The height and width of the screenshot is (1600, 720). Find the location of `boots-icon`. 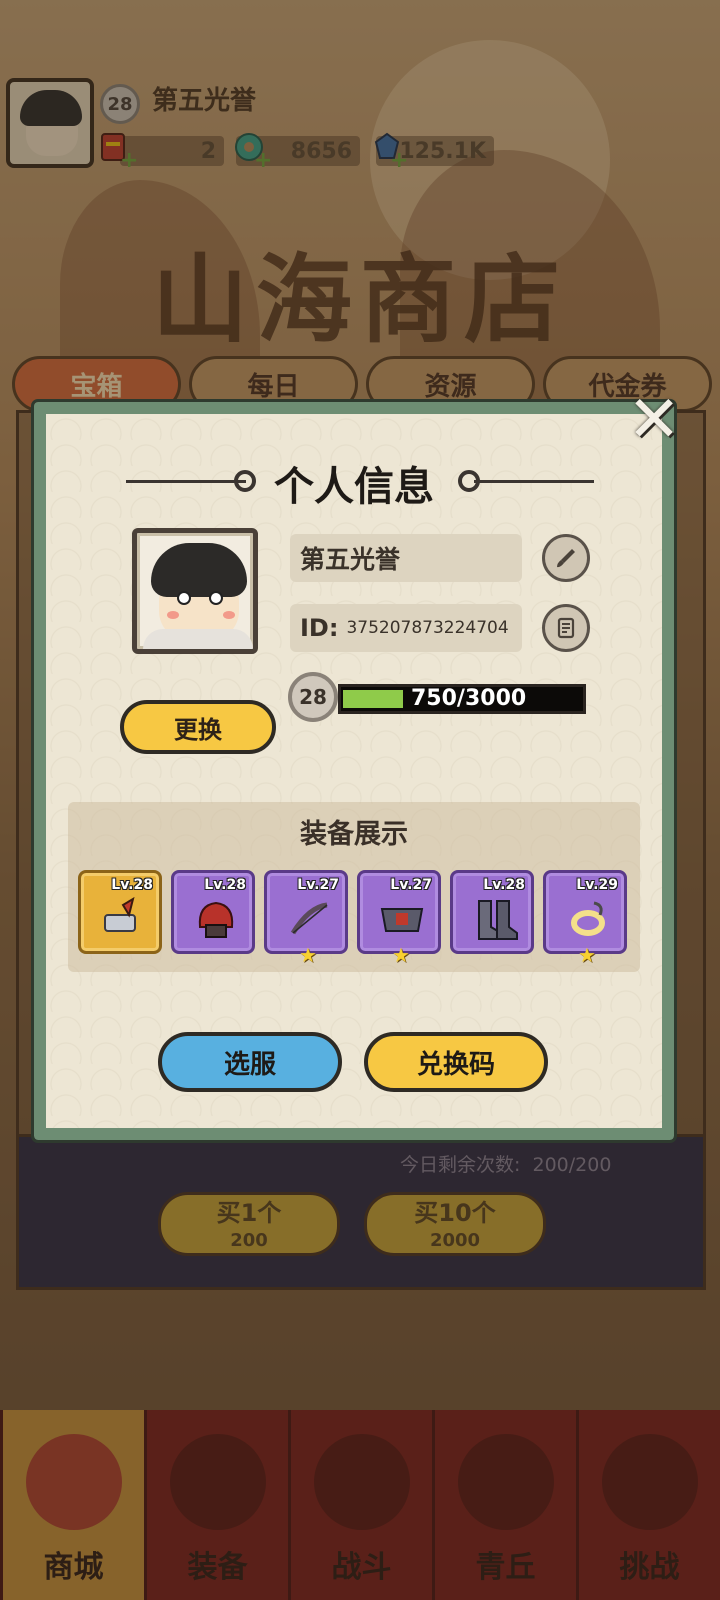

boots-icon is located at coordinates (498, 920).